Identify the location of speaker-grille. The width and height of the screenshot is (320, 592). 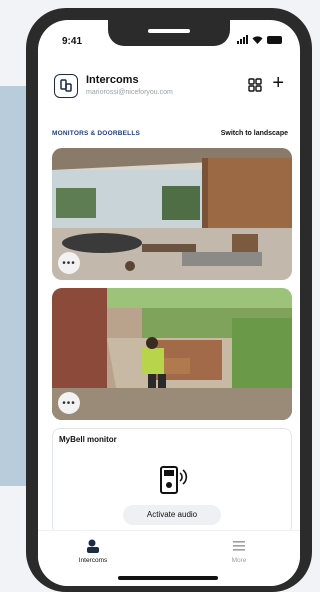
(169, 31).